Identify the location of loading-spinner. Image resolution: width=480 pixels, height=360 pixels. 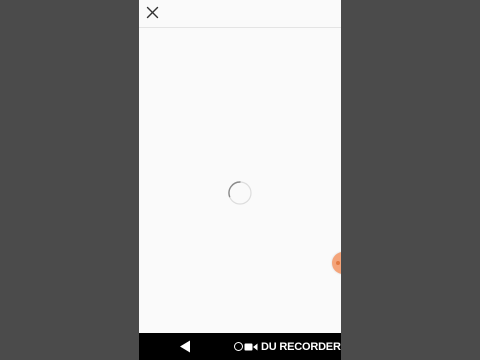
(240, 193).